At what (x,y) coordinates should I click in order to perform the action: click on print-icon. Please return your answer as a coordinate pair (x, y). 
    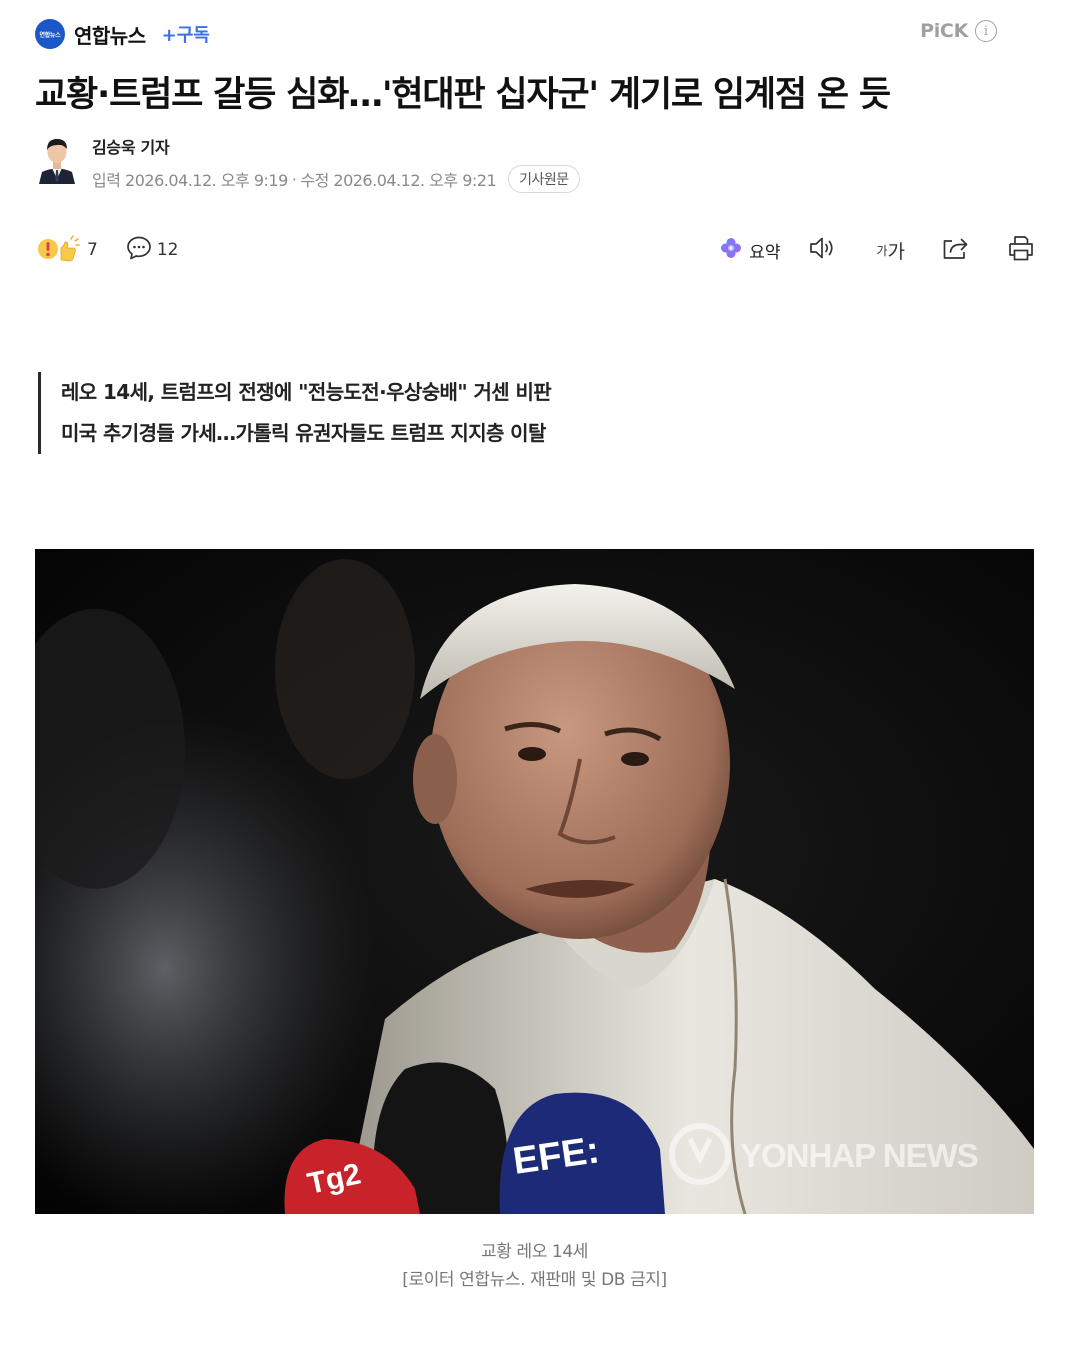
    Looking at the image, I should click on (1021, 250).